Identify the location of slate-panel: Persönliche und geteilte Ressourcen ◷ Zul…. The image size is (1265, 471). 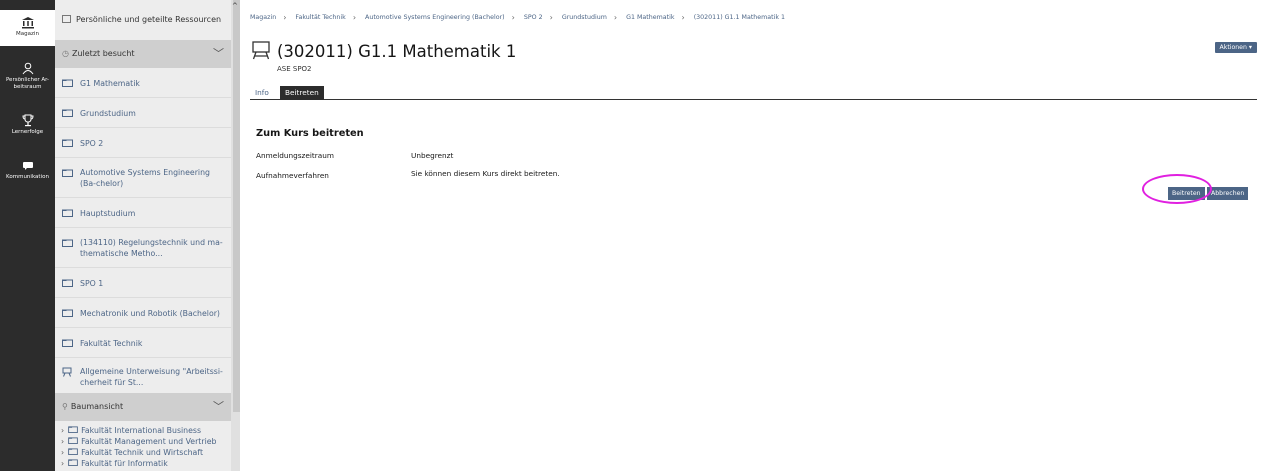
(147, 235).